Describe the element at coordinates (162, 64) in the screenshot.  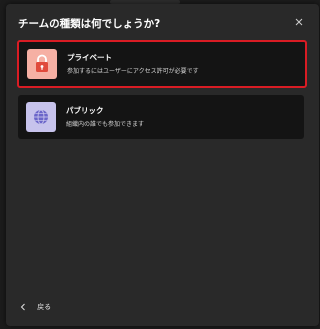
I see `option-private: プライベート 参加するにはユーザーにアクセス許可が必要です` at that location.